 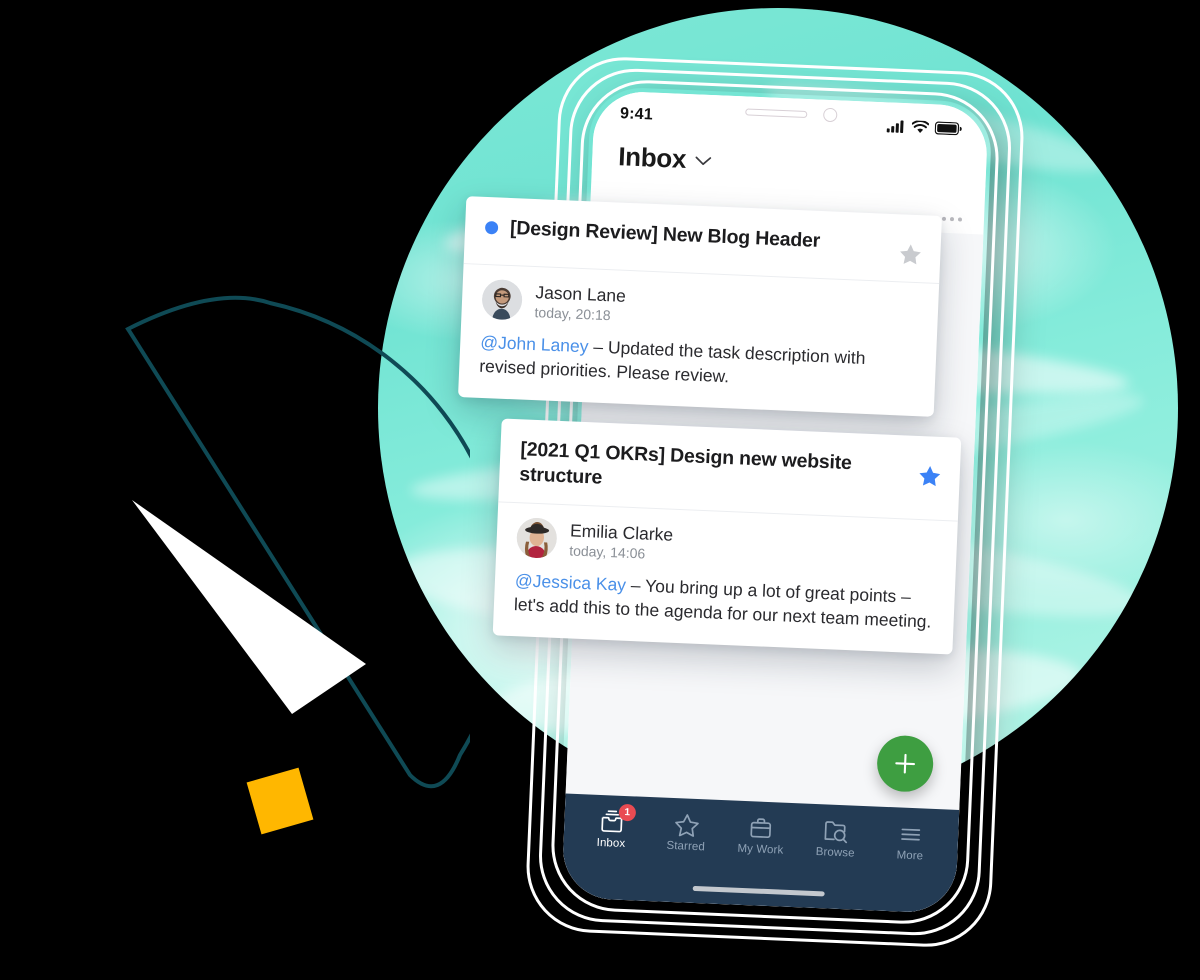 I want to click on card-title: [Design Review] New Blog Header, so click(x=665, y=234).